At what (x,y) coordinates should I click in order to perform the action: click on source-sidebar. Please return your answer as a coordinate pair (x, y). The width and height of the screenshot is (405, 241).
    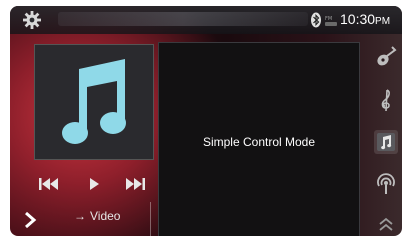
    Looking at the image, I should click on (385, 135).